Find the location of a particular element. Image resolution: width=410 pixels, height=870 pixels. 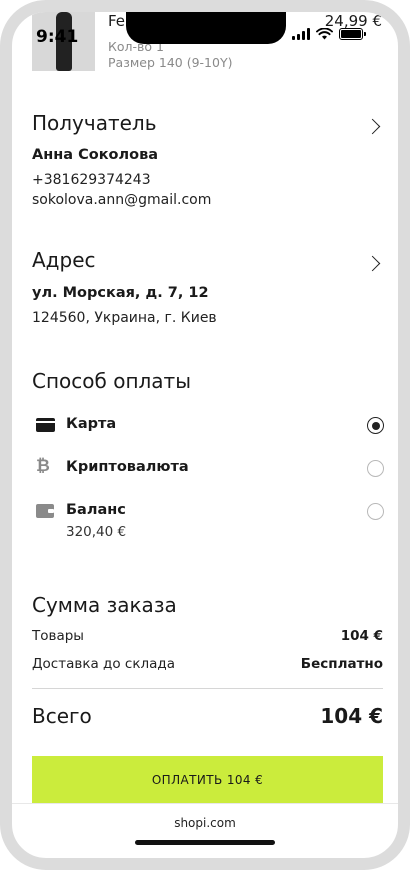

wifi-icon is located at coordinates (324, 34).